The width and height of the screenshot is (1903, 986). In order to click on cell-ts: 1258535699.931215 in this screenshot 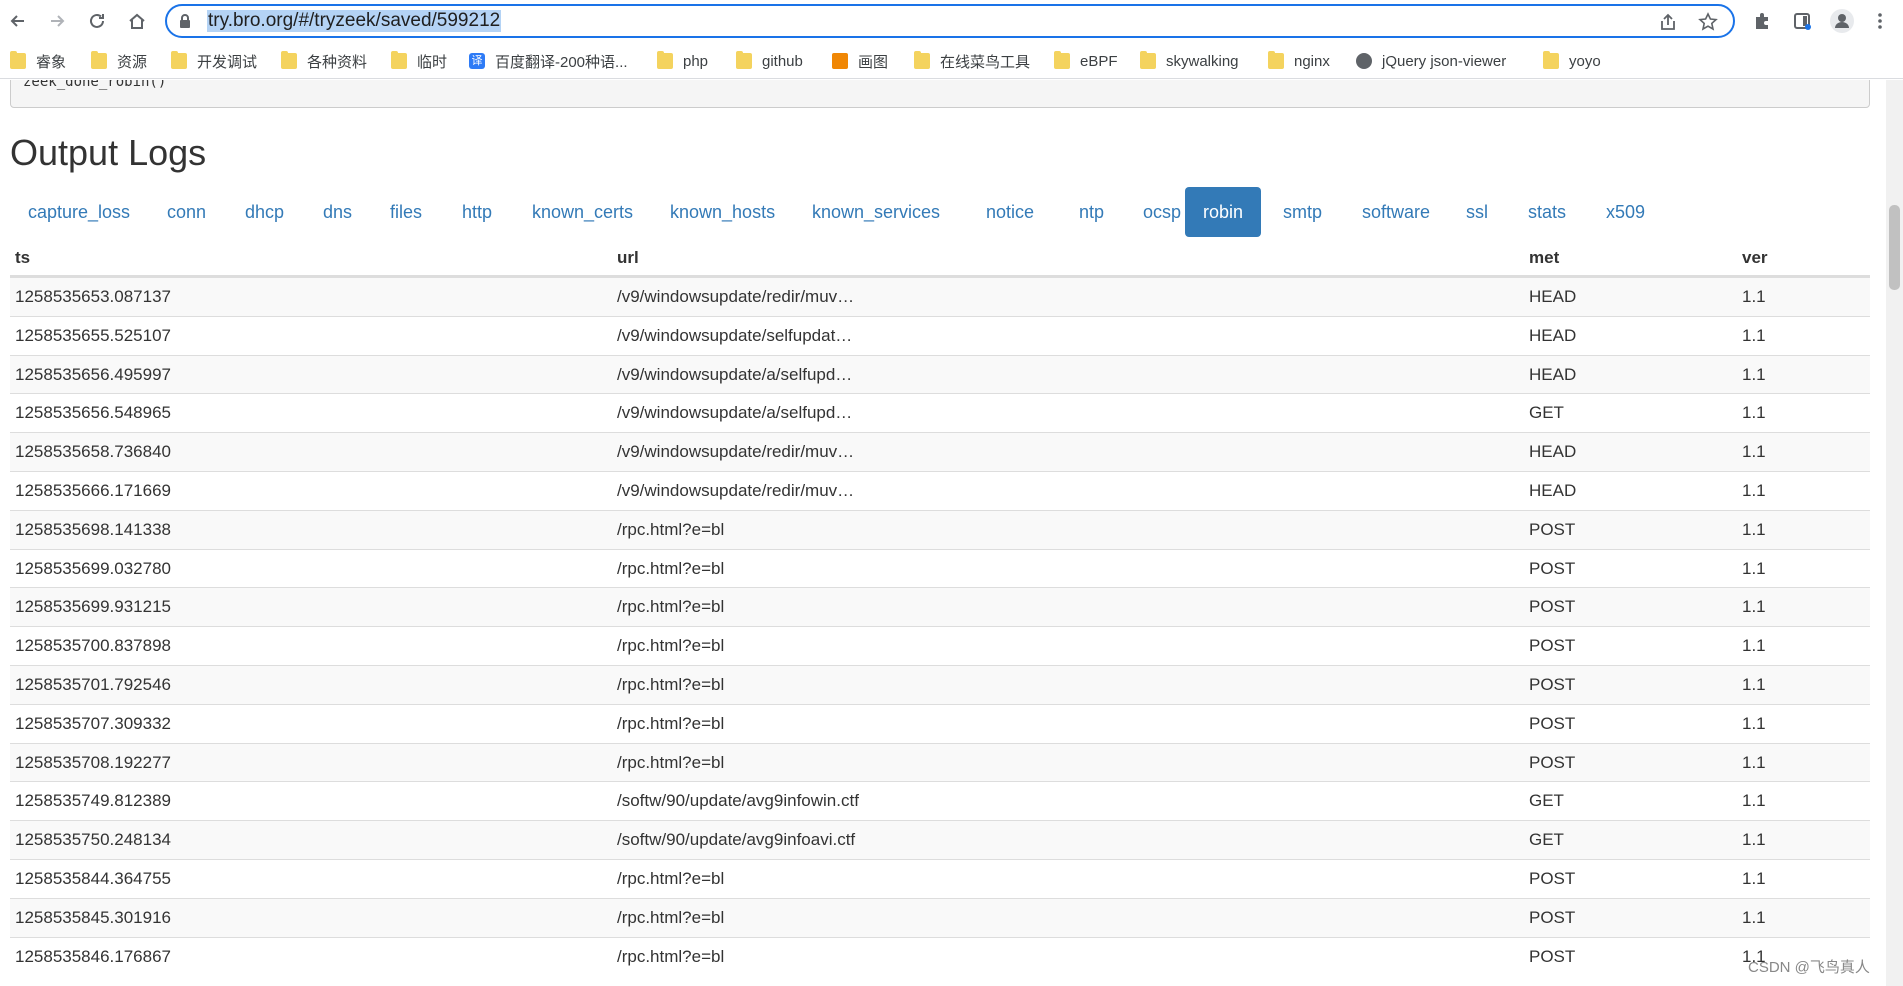, I will do `click(93, 607)`.